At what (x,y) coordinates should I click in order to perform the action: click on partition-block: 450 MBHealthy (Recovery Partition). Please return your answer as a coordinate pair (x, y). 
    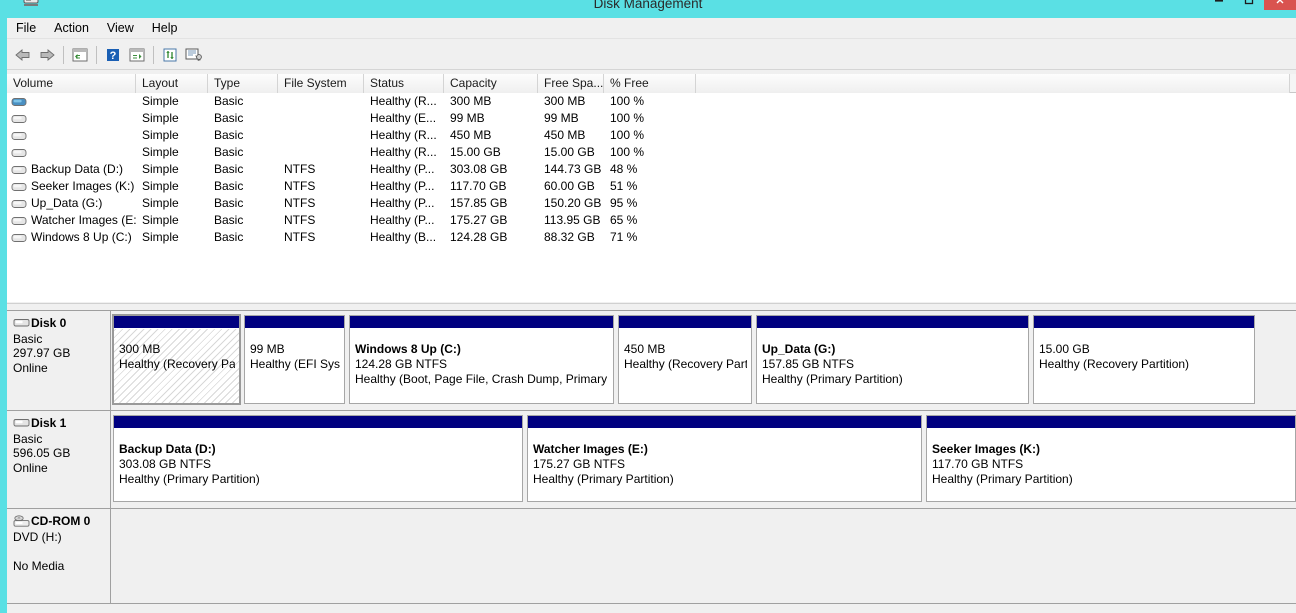
    Looking at the image, I should click on (685, 359).